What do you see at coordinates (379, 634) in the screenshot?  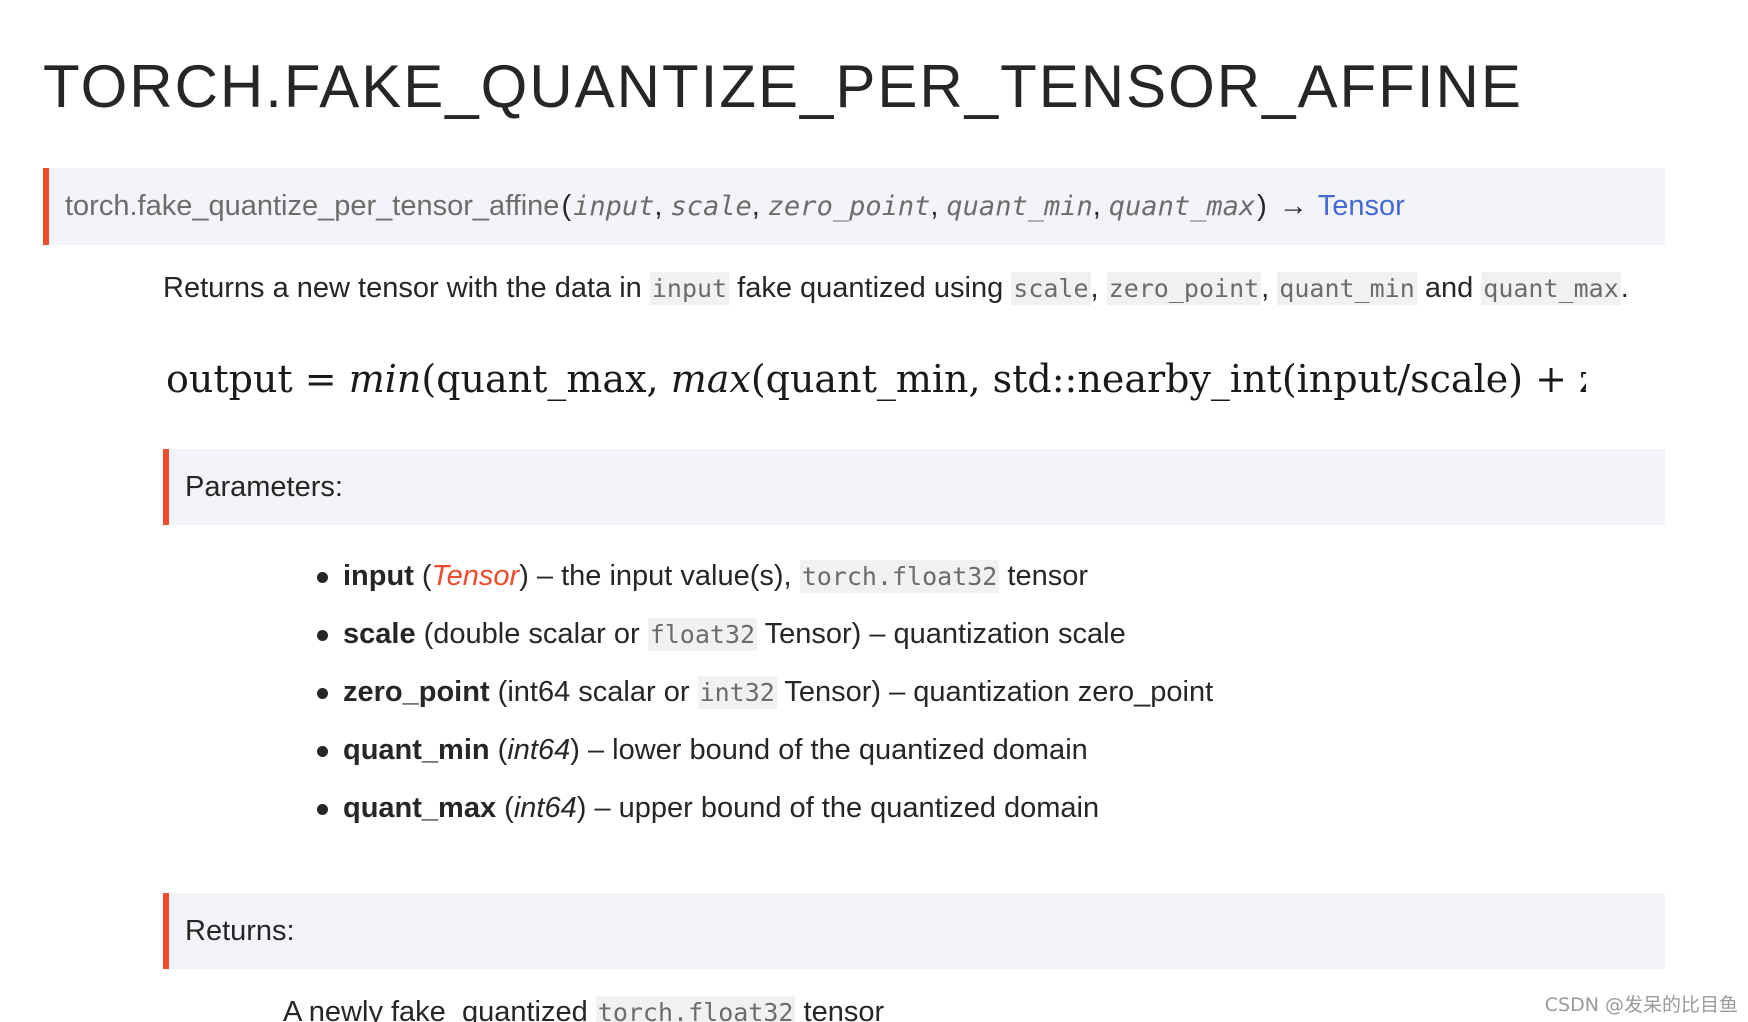 I see `param-name: scale` at bounding box center [379, 634].